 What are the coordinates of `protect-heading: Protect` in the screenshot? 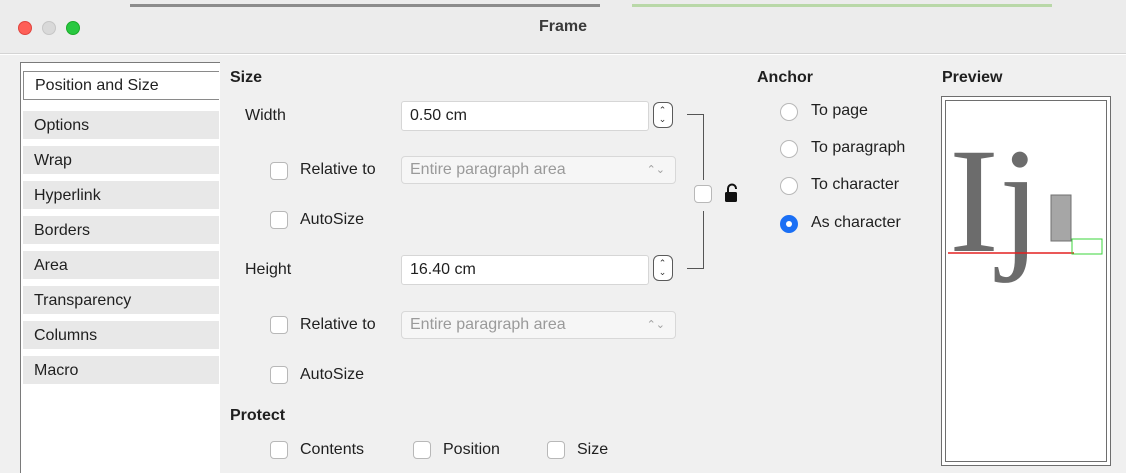 It's located at (258, 415).